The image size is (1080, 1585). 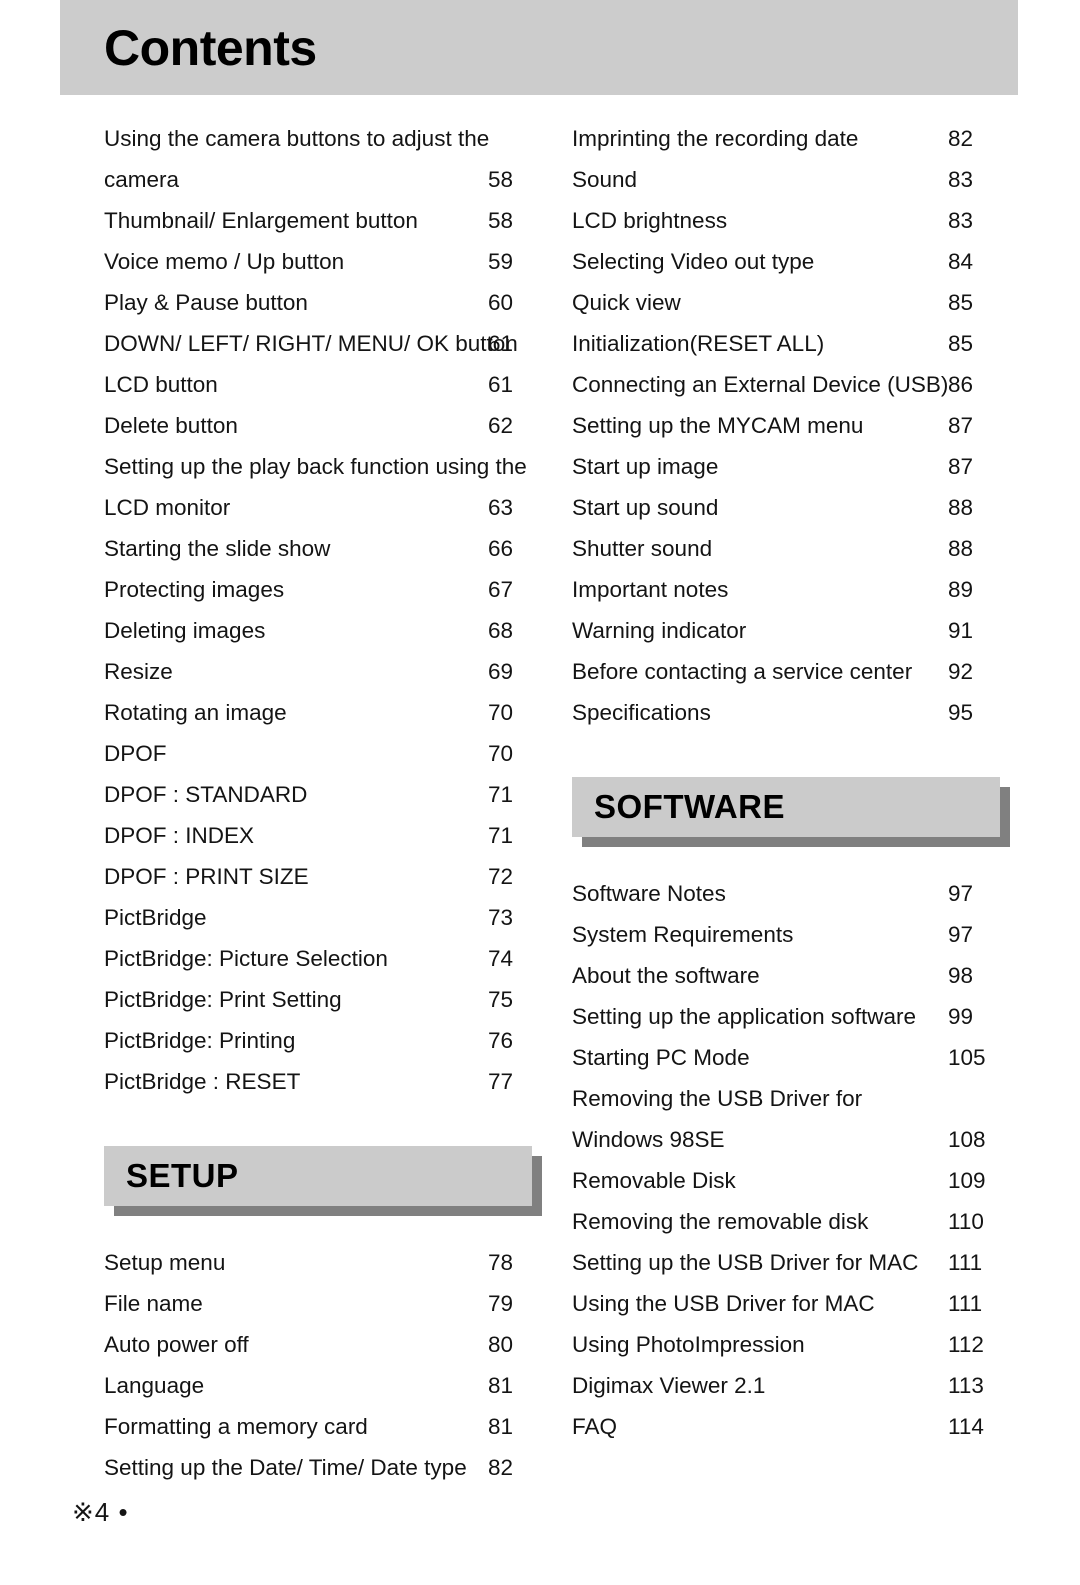 I want to click on toc-entry: Initialization(RESET ALL) 85, so click(x=792, y=343).